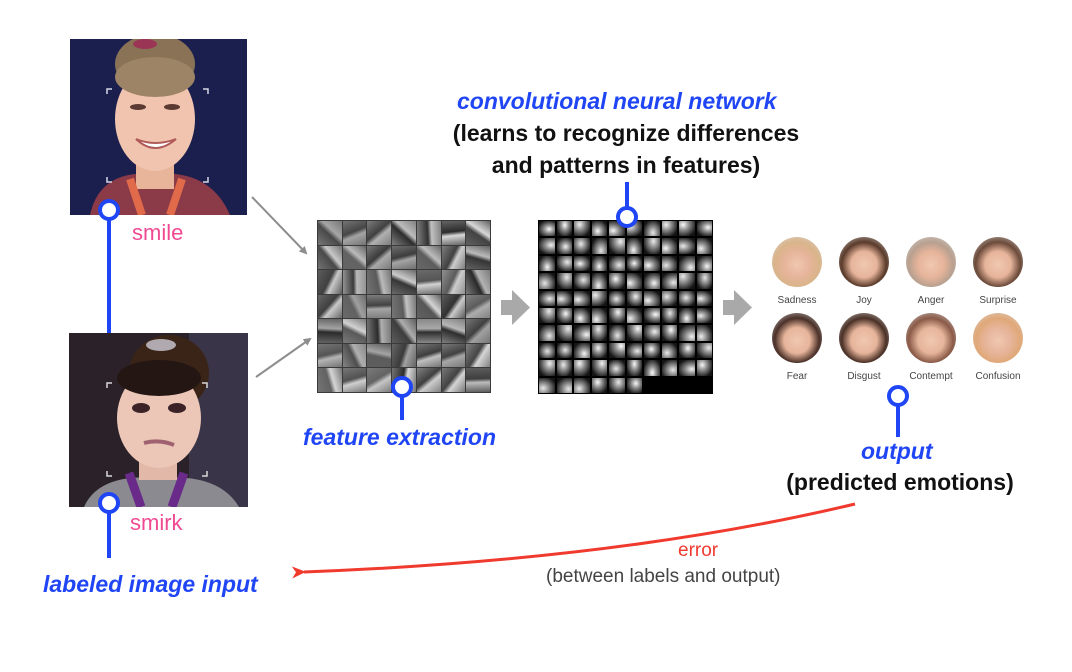  Describe the element at coordinates (626, 133) in the screenshot. I see `cnn-subtitle-line1: (learns to recognize differences` at that location.